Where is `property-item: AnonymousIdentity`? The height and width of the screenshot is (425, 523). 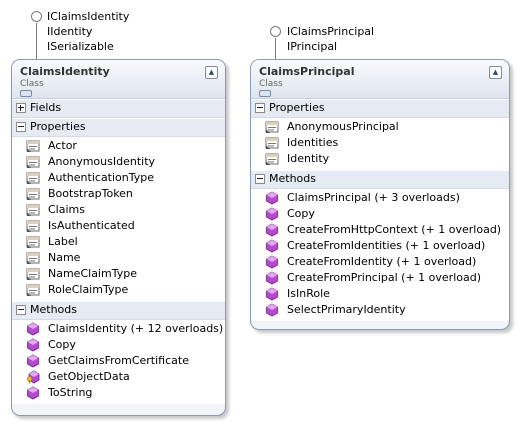
property-item: AnonymousIdentity is located at coordinates (118, 162).